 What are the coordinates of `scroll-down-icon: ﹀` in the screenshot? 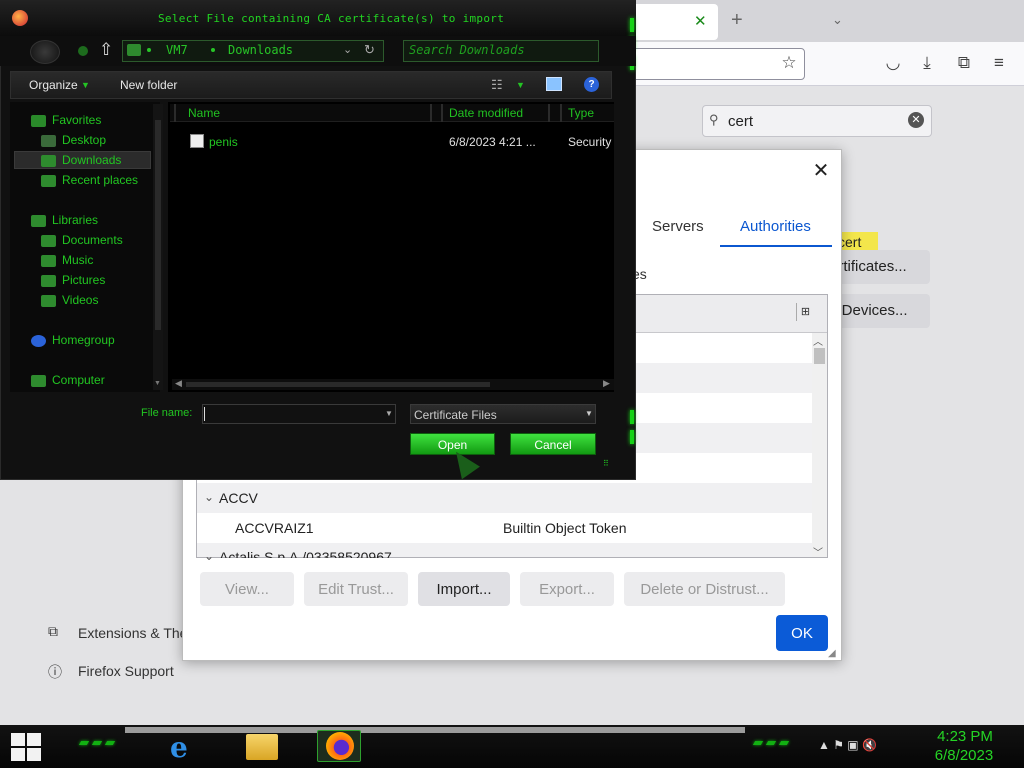 It's located at (818, 551).